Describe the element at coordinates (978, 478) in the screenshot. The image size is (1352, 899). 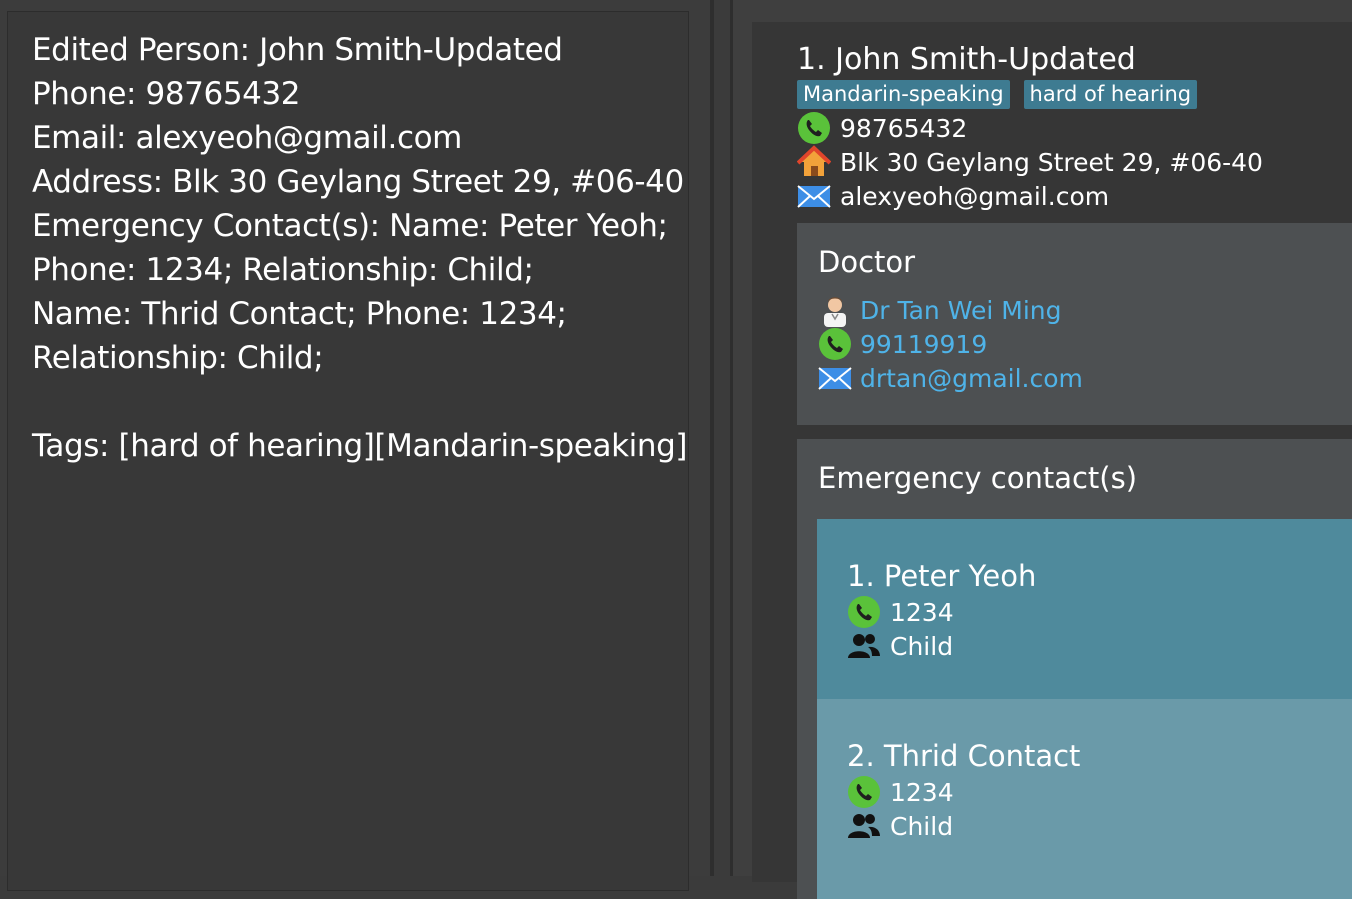
I see `emergency-section-title: Emergency contact(s)` at that location.